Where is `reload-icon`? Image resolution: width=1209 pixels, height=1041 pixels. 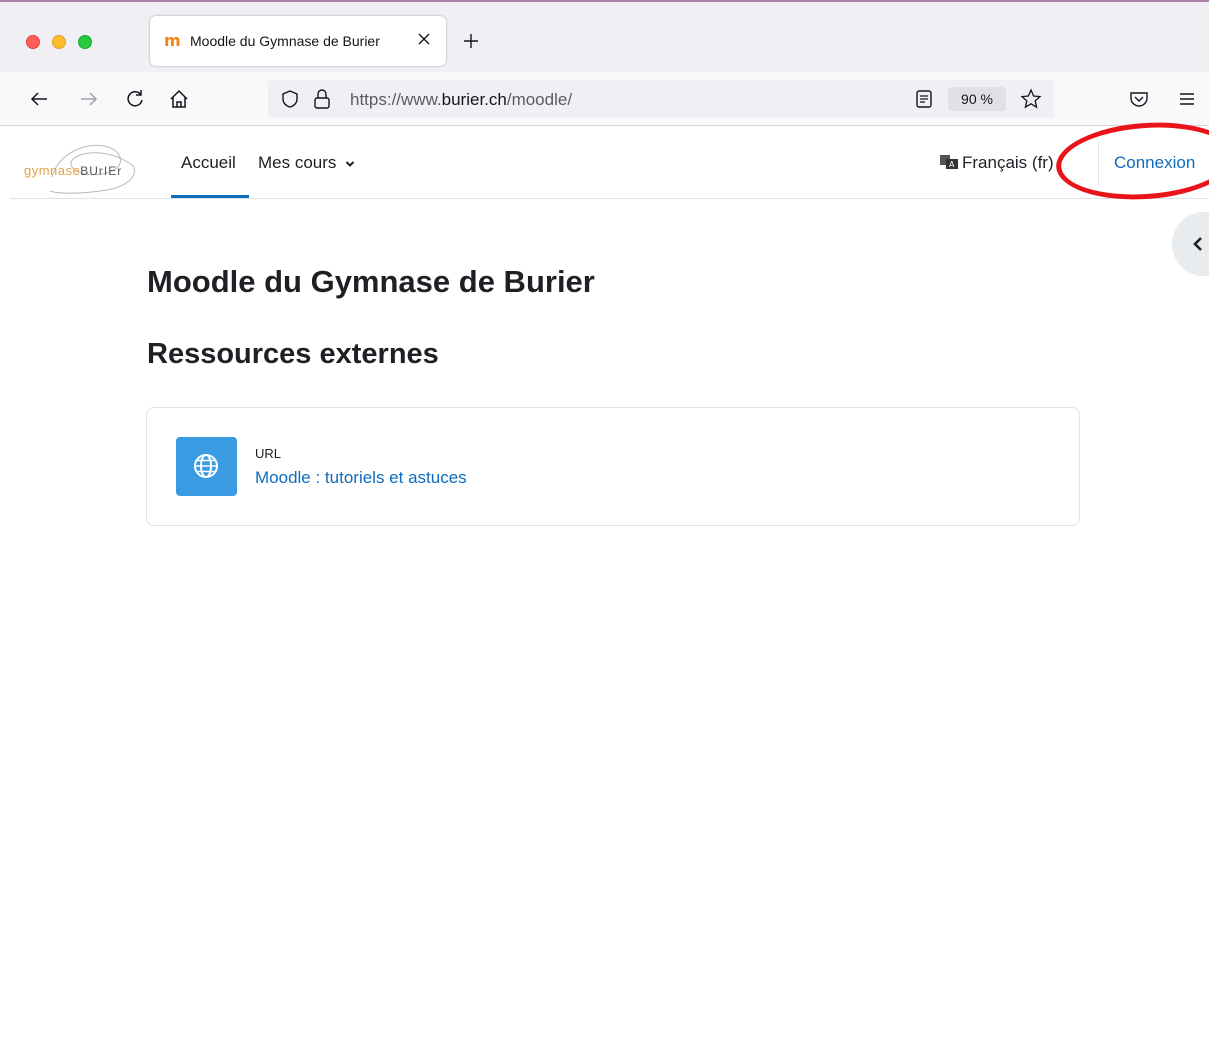 reload-icon is located at coordinates (135, 99).